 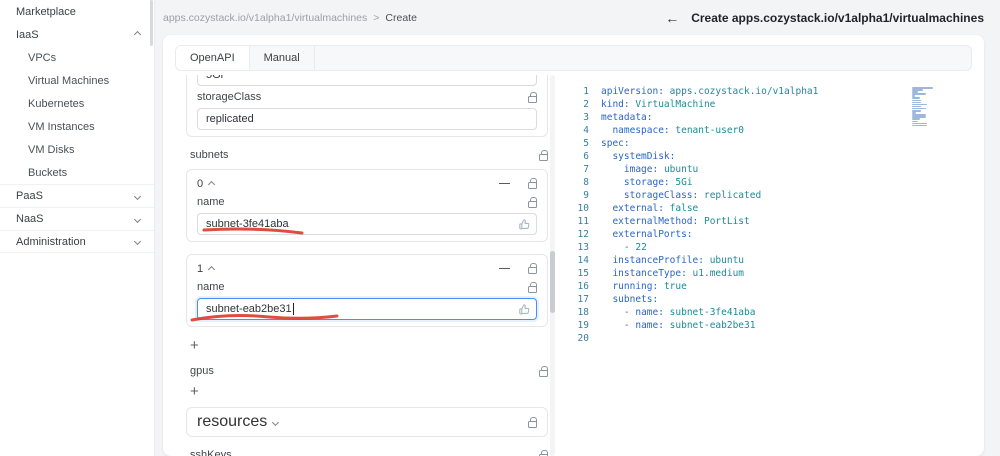 What do you see at coordinates (583, 273) in the screenshot?
I see `line-number: 15` at bounding box center [583, 273].